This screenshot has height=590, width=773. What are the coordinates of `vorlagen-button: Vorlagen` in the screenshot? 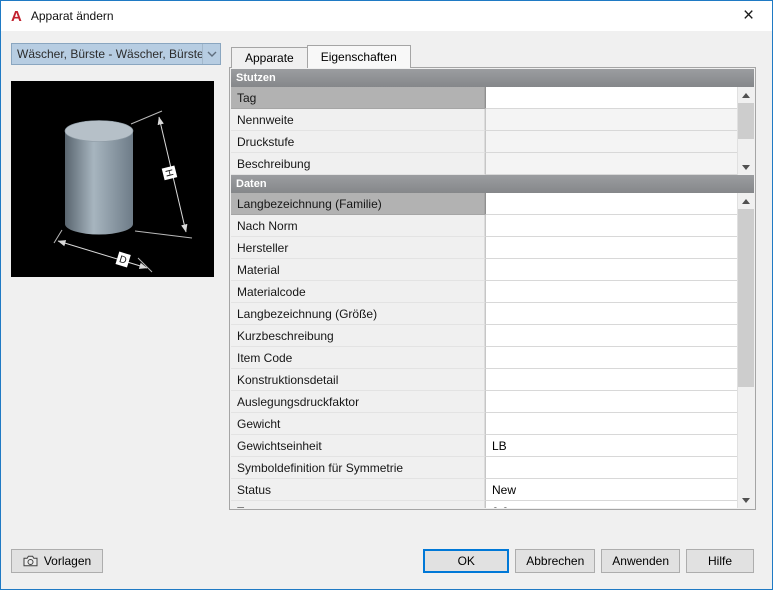 It's located at (57, 561).